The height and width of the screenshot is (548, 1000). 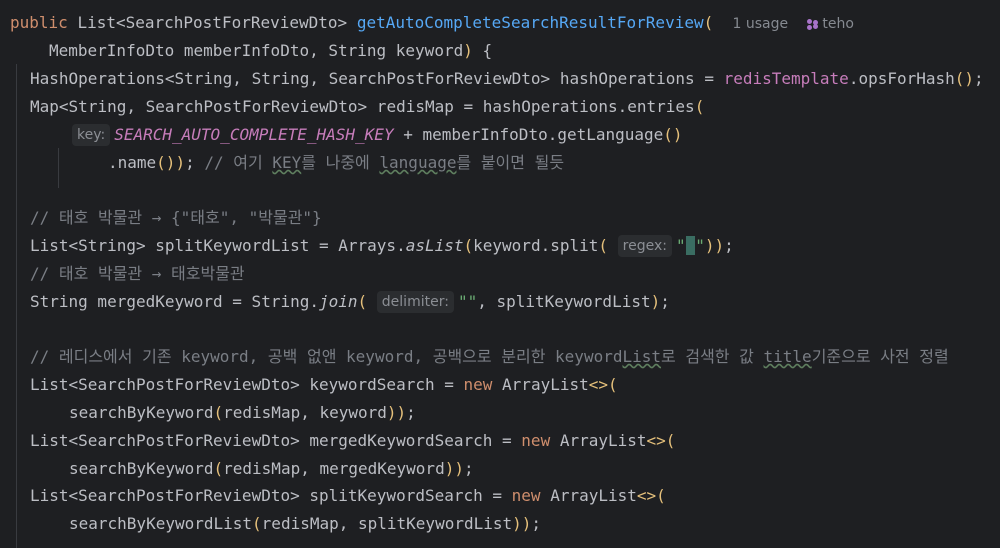 What do you see at coordinates (384, 162) in the screenshot?
I see `comment: // 여기 KEY를 나중에 language를 붙이면 될듯` at bounding box center [384, 162].